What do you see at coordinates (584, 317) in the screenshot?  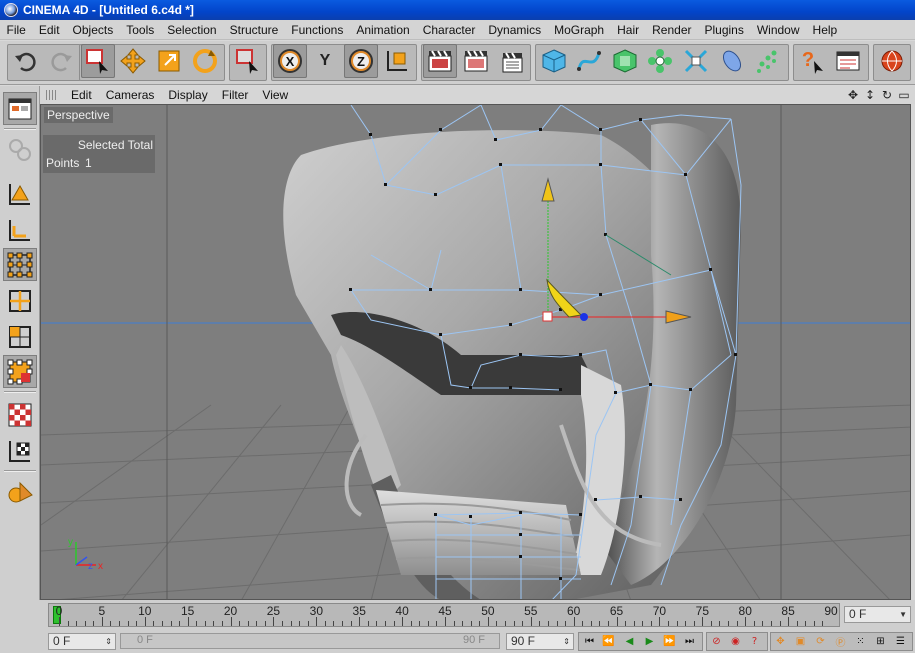 I see `axis-center-handle` at bounding box center [584, 317].